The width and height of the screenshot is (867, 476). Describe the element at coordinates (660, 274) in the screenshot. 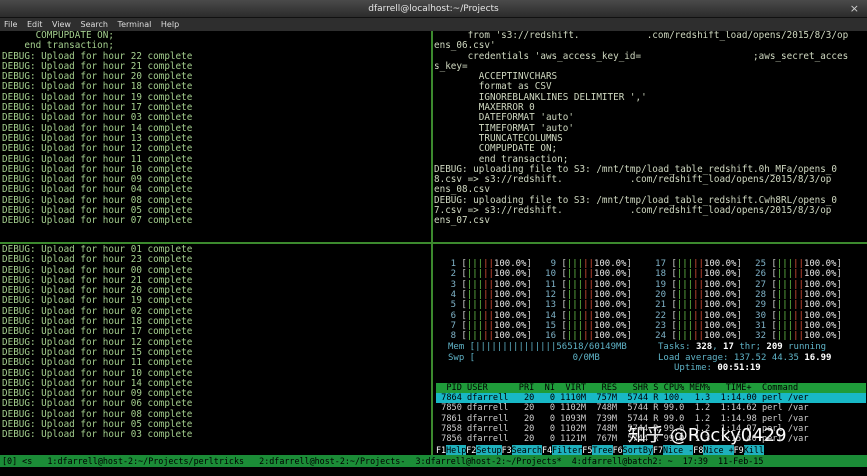

I see `cpu-number: 18` at that location.